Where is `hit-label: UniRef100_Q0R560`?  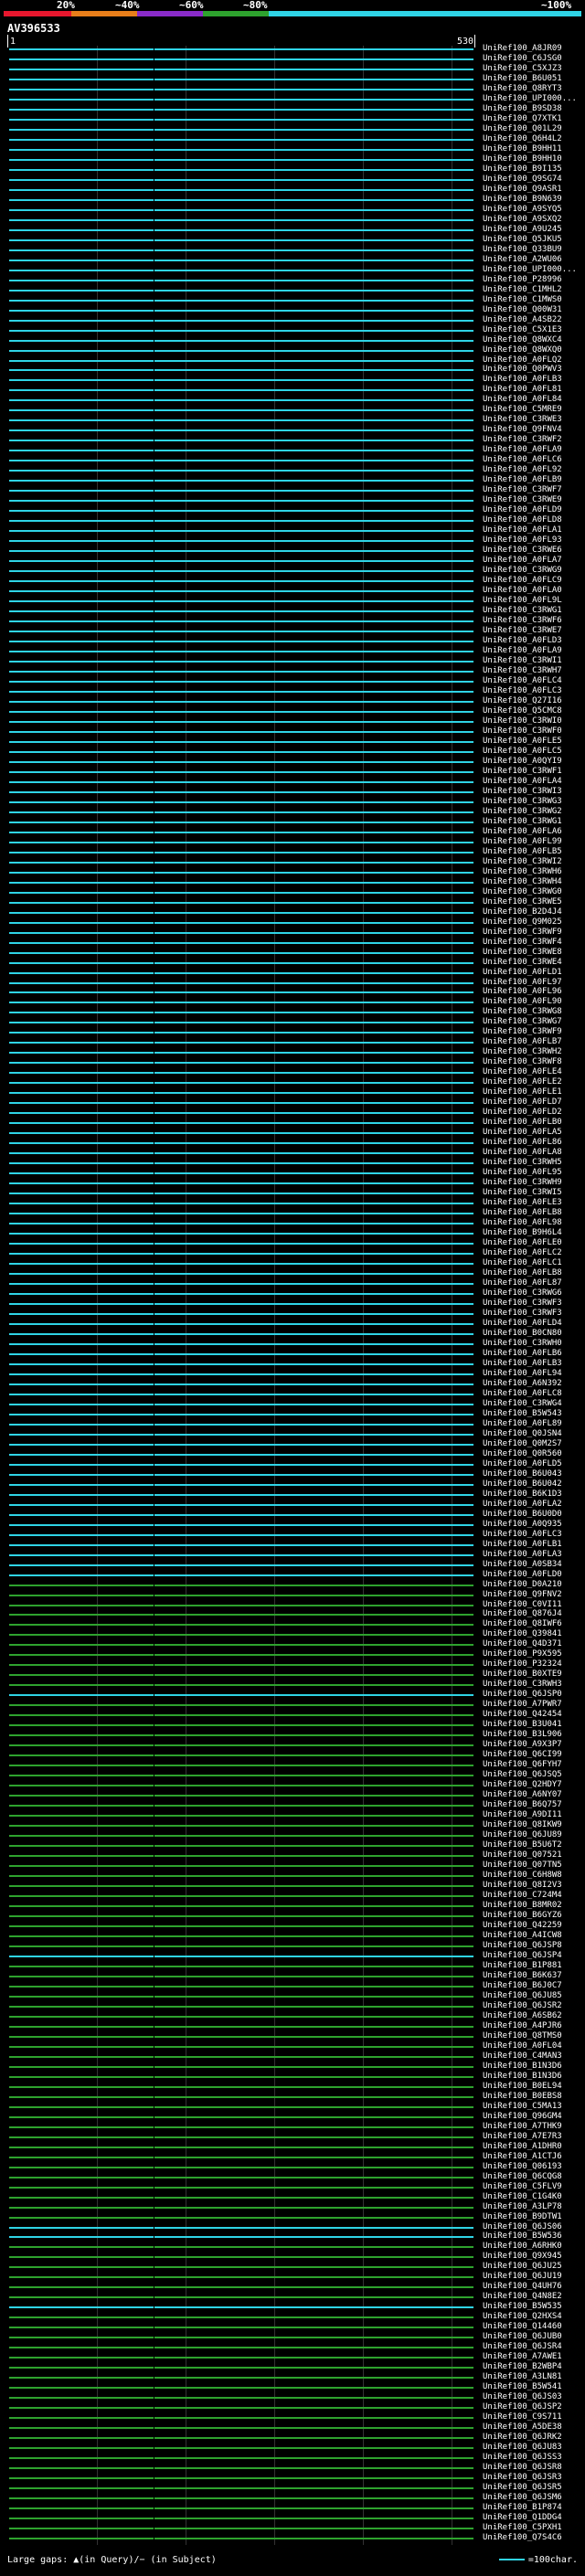
hit-label: UniRef100_Q0R560 is located at coordinates (522, 1453).